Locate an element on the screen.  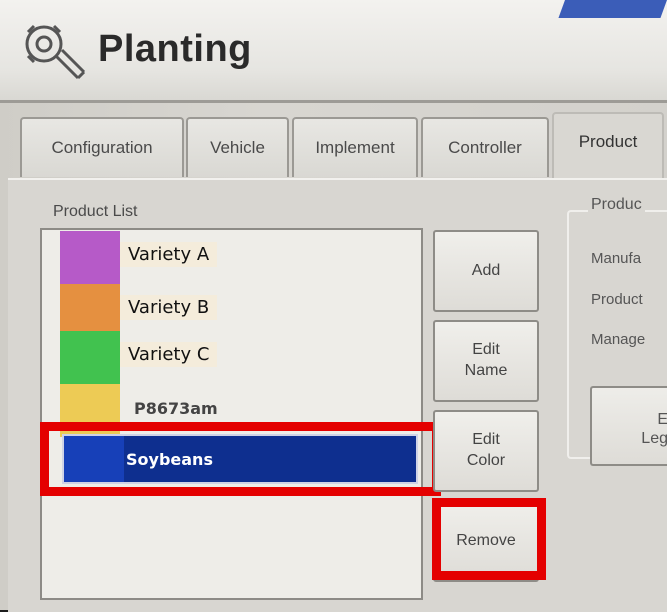
tab-implement: Implement is located at coordinates (355, 147).